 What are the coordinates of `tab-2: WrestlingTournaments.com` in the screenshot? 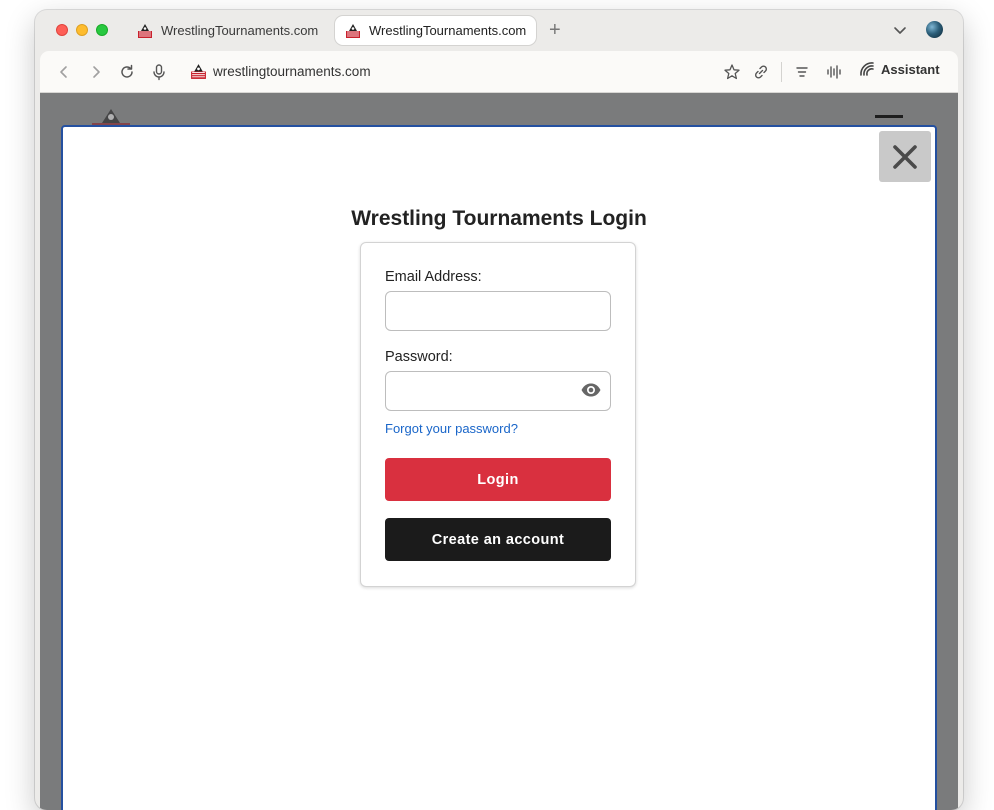 It's located at (435, 30).